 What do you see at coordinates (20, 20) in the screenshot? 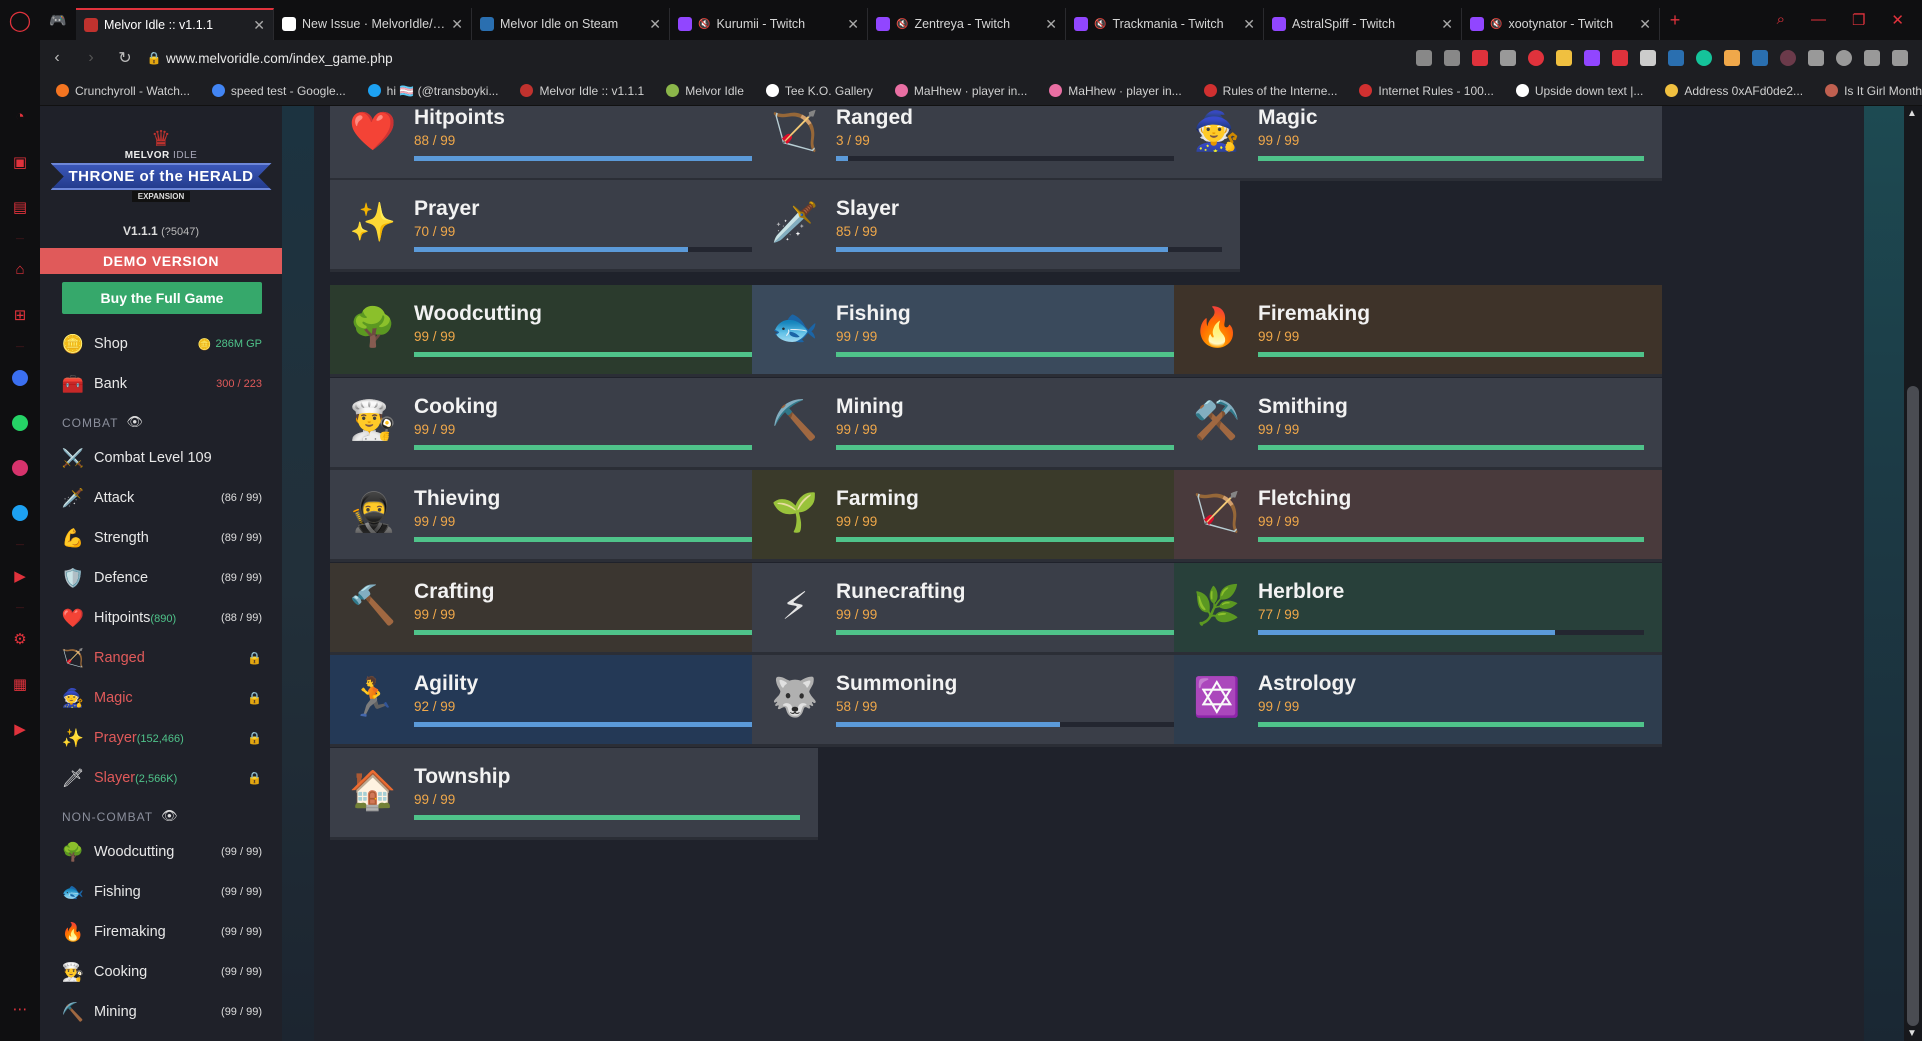
I see `opera-menu-icon: ◯` at bounding box center [20, 20].